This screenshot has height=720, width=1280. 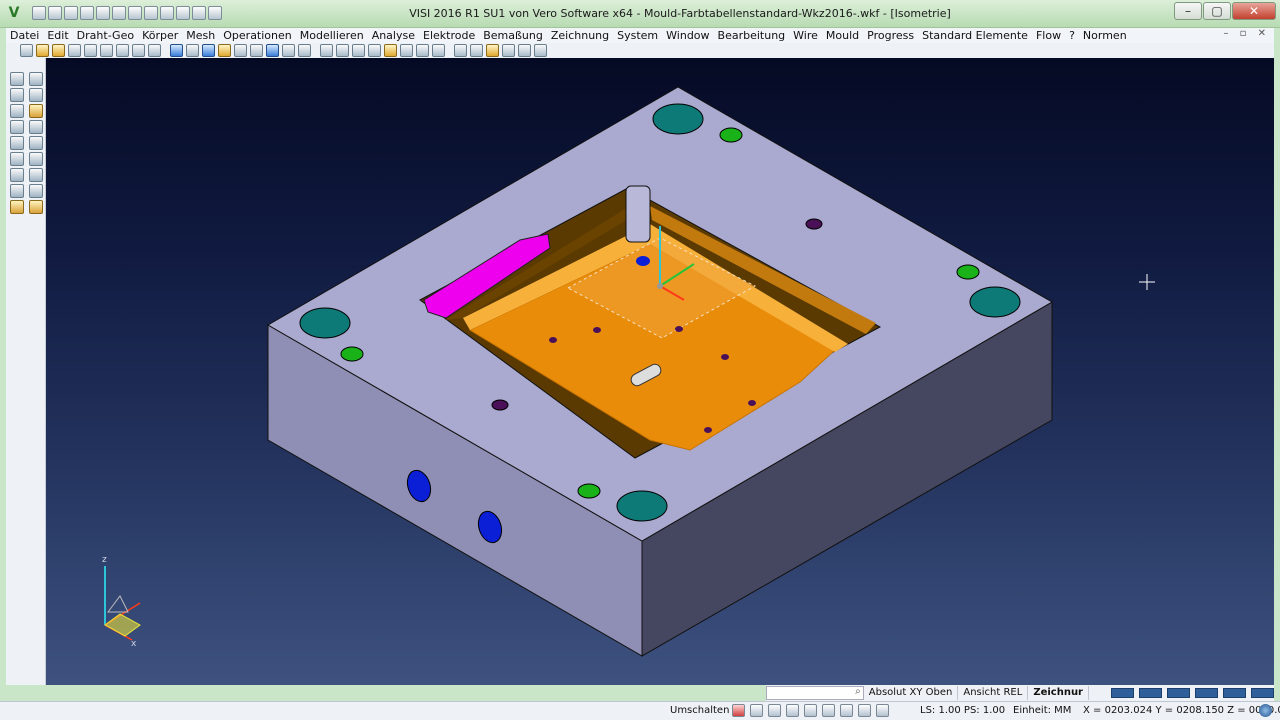 I want to click on menu-flow: Flow, so click(x=1048, y=36).